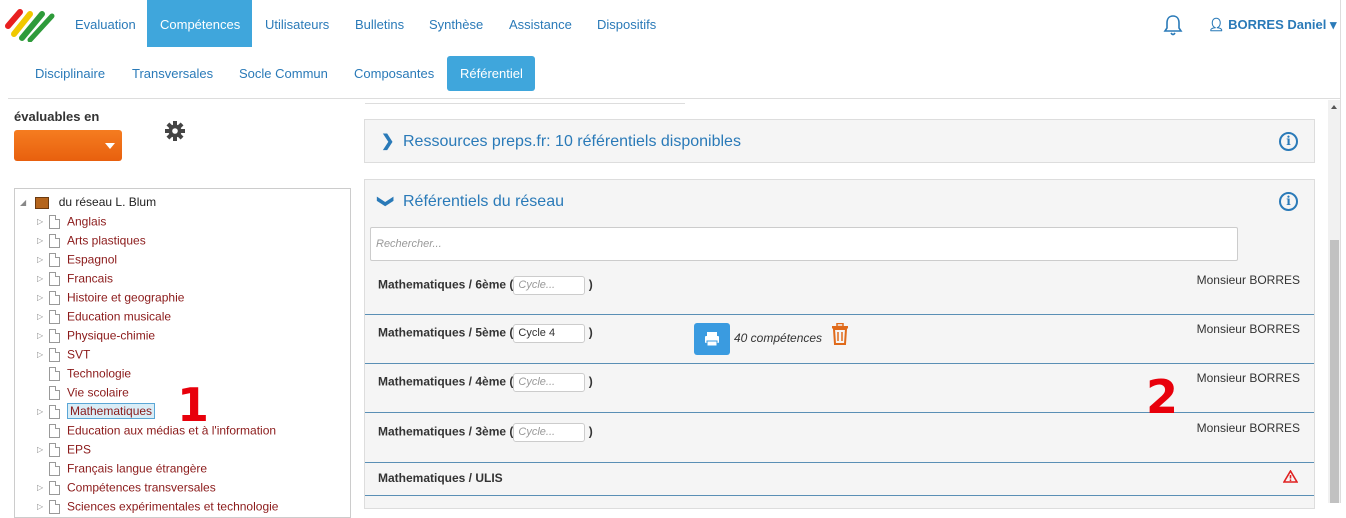 The width and height of the screenshot is (1346, 518). What do you see at coordinates (64, 450) in the screenshot?
I see `tree-node: ▷ EPS` at bounding box center [64, 450].